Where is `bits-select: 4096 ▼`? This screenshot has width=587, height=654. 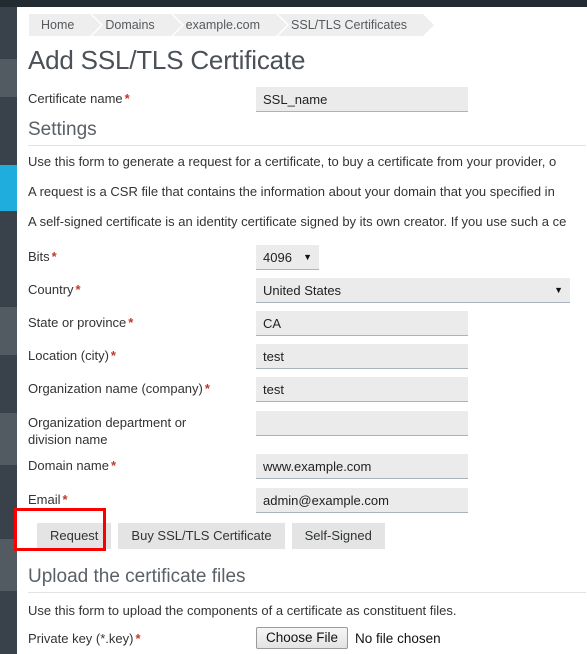
bits-select: 4096 ▼ is located at coordinates (287, 257).